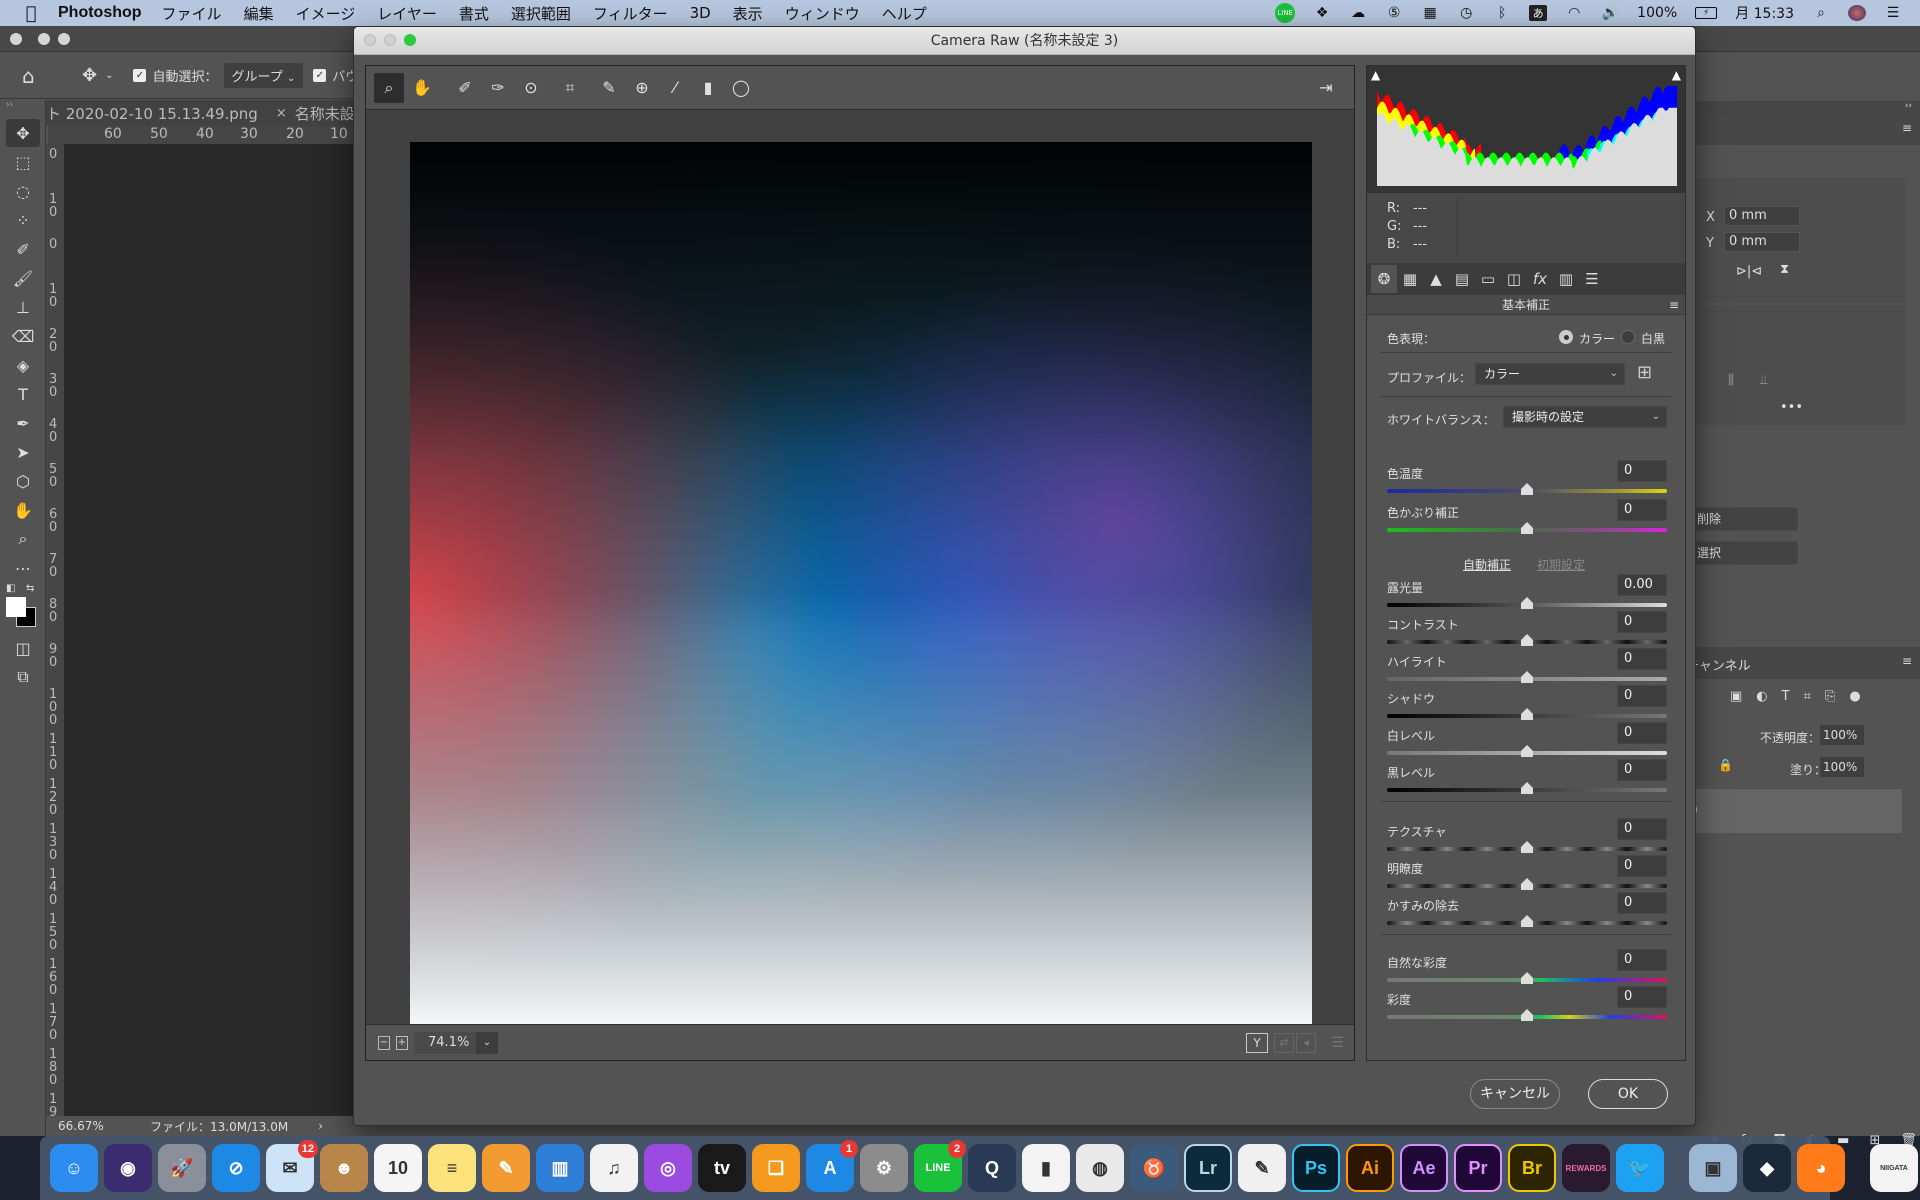  Describe the element at coordinates (410, 40) in the screenshot. I see `dialog-zoom-button` at that location.